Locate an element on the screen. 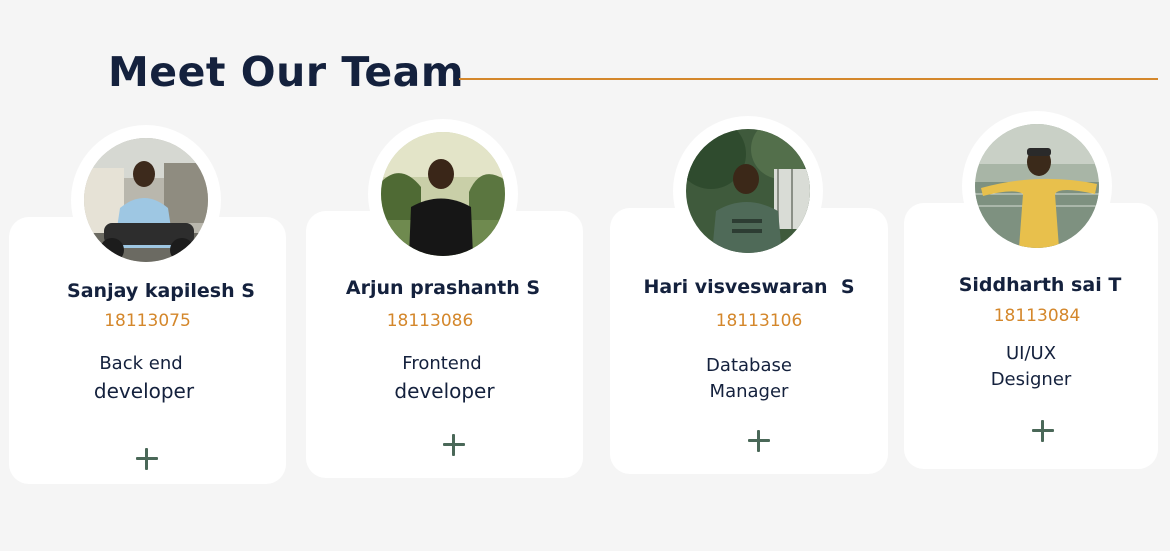 The height and width of the screenshot is (551, 1170). member-role-line1-3: Database is located at coordinates (749, 365).